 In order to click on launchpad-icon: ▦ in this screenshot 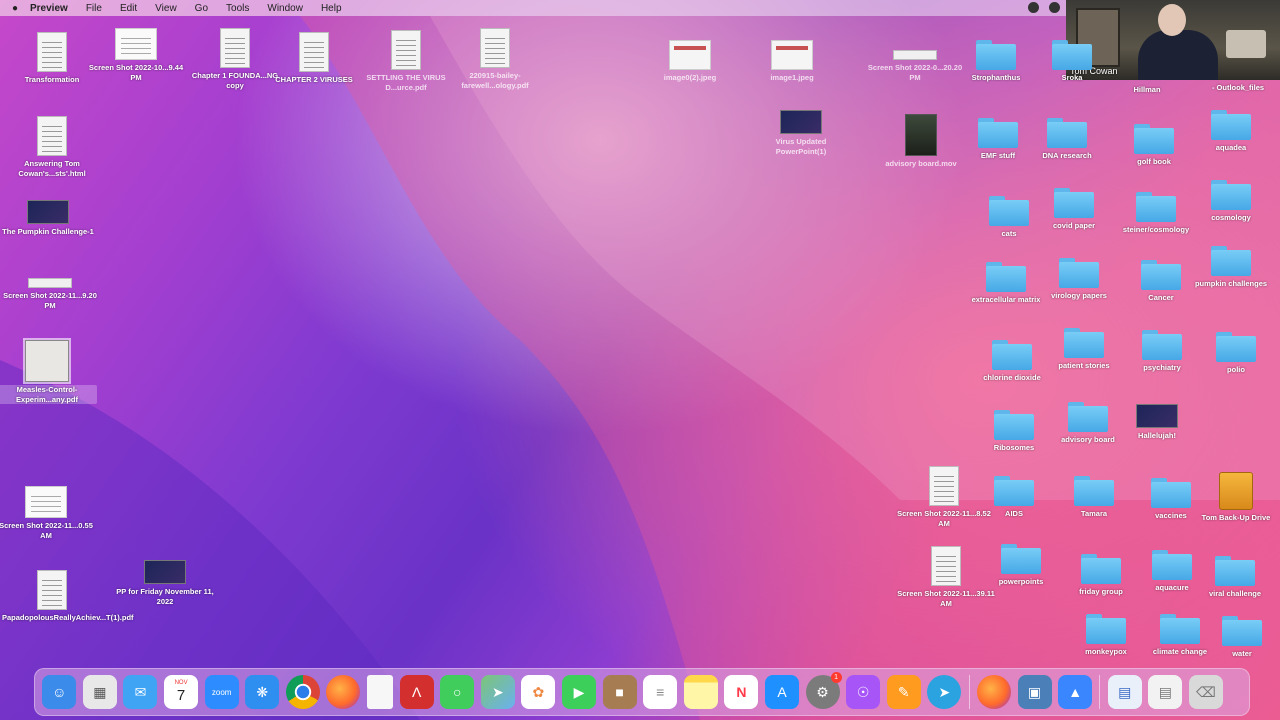, I will do `click(99, 692)`.